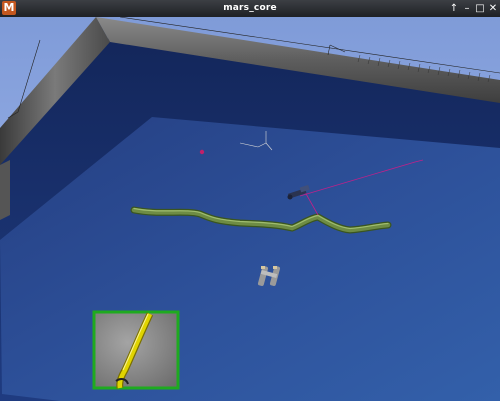 The height and width of the screenshot is (401, 500). Describe the element at coordinates (493, 8) in the screenshot. I see `close-button: ✕` at that location.